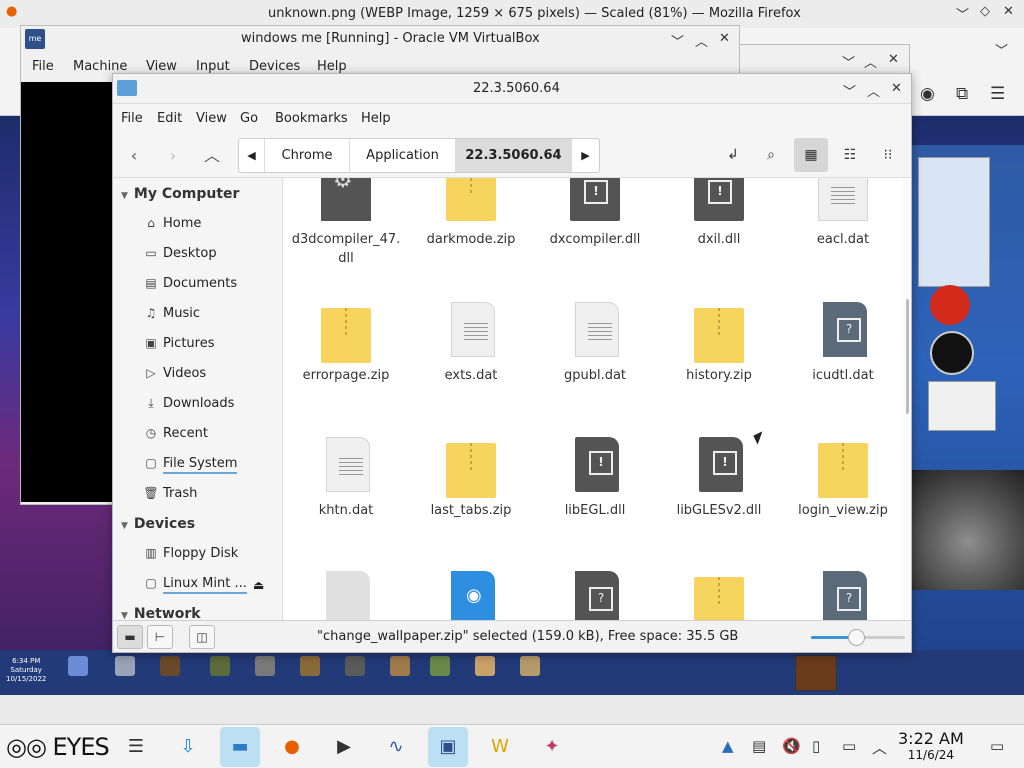 This screenshot has height=768, width=1024. I want to click on sidebar-item-recent: ◷ Recent, so click(175, 433).